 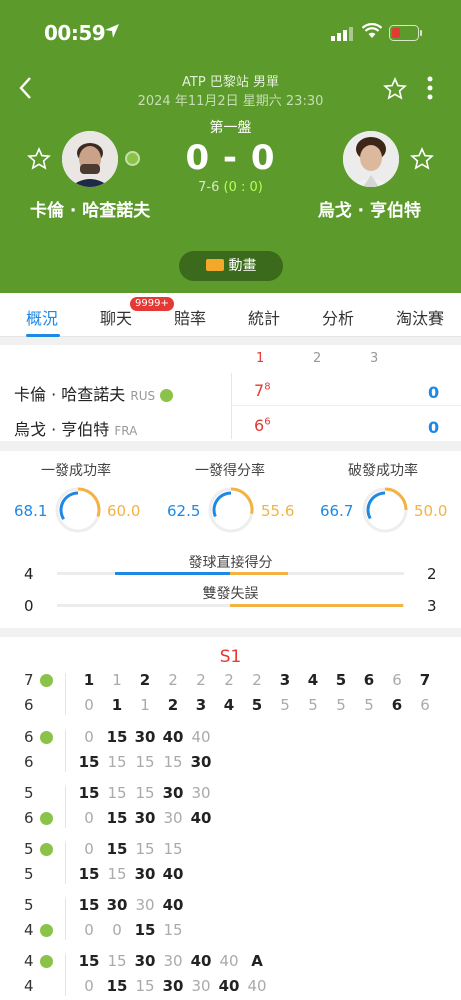 I want to click on player1-total: 0, so click(x=434, y=392).